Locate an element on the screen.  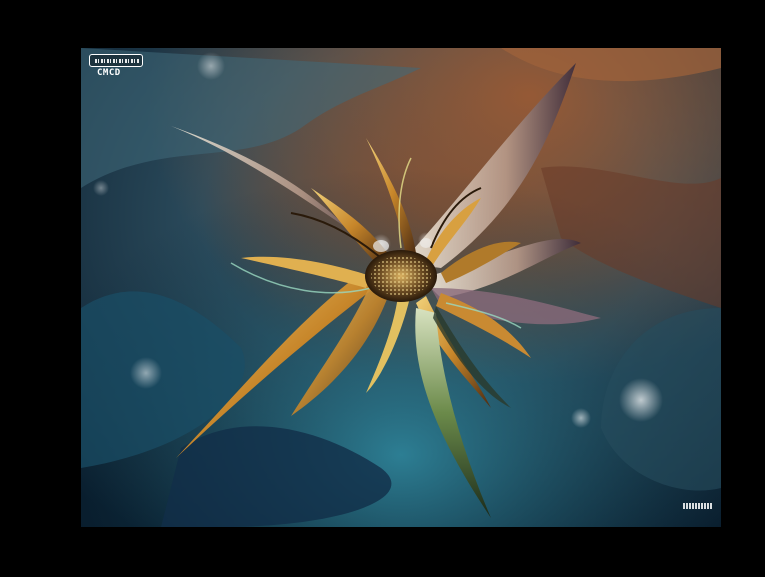
cmcd-logo: CMCD is located at coordinates (117, 68).